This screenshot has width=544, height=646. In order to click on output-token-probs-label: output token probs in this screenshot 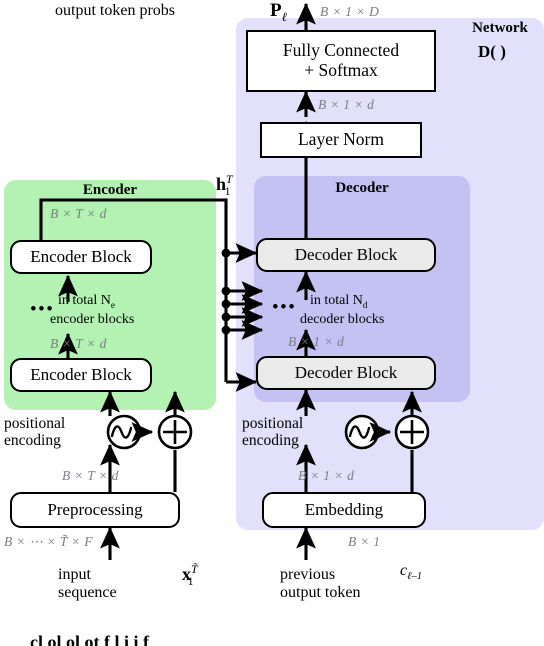, I will do `click(115, 10)`.